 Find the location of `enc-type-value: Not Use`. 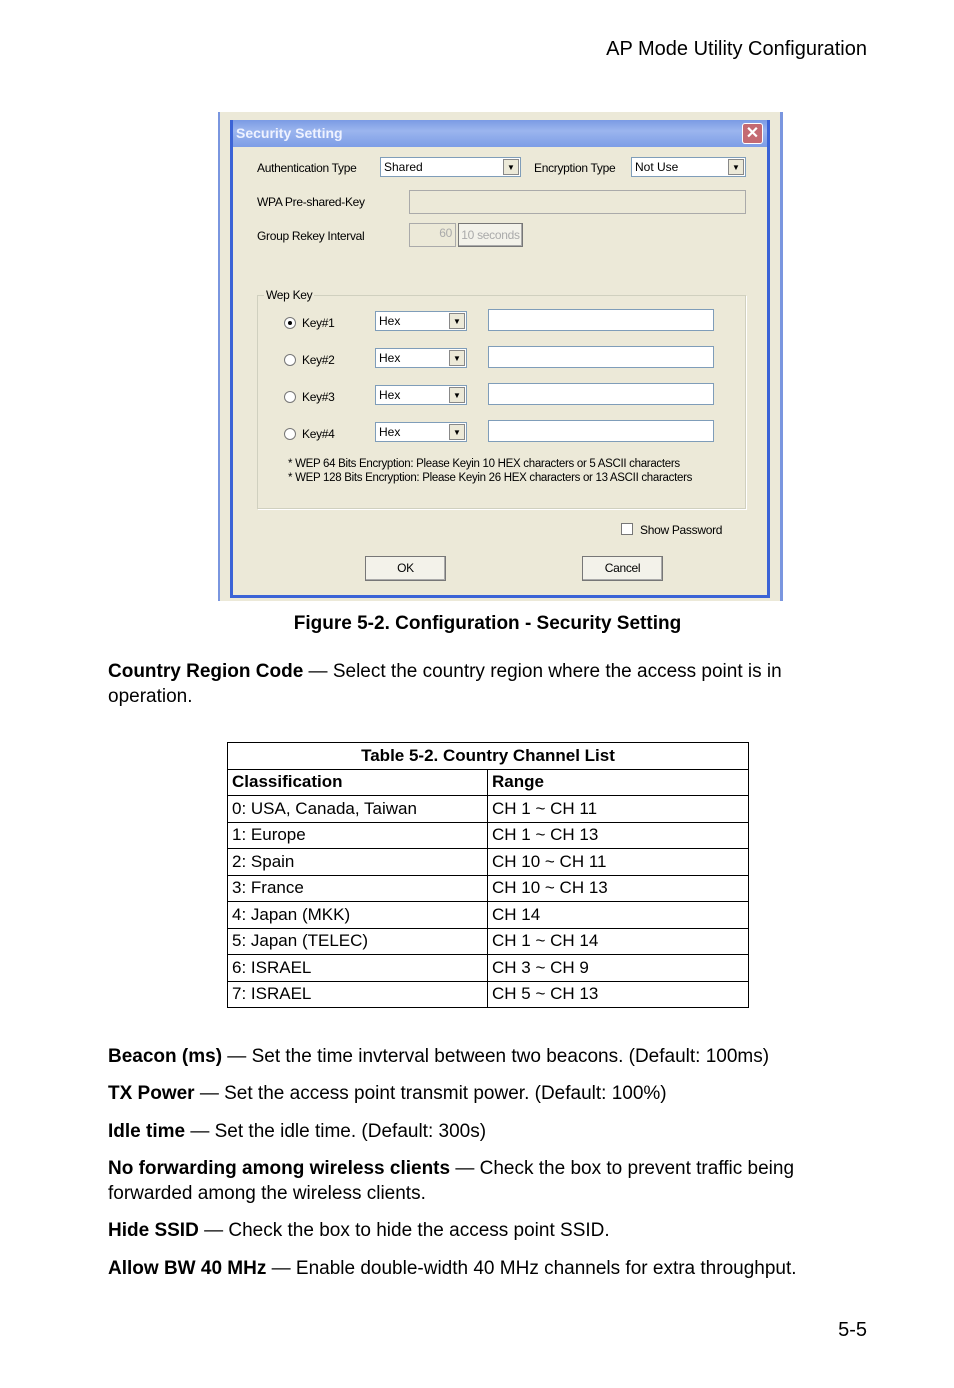

enc-type-value: Not Use is located at coordinates (657, 167).